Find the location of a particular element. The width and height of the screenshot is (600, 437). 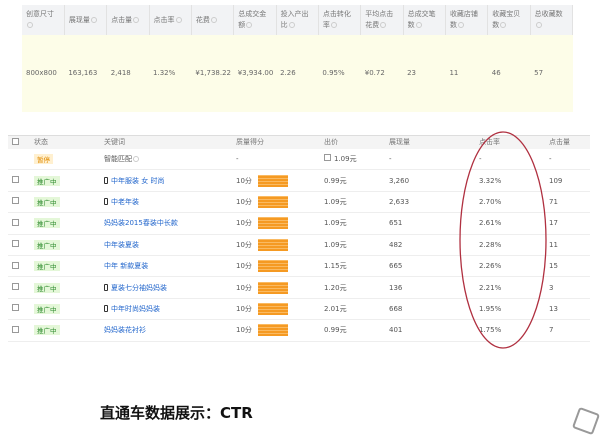

summary-header: 总成交金额 is located at coordinates (255, 20).